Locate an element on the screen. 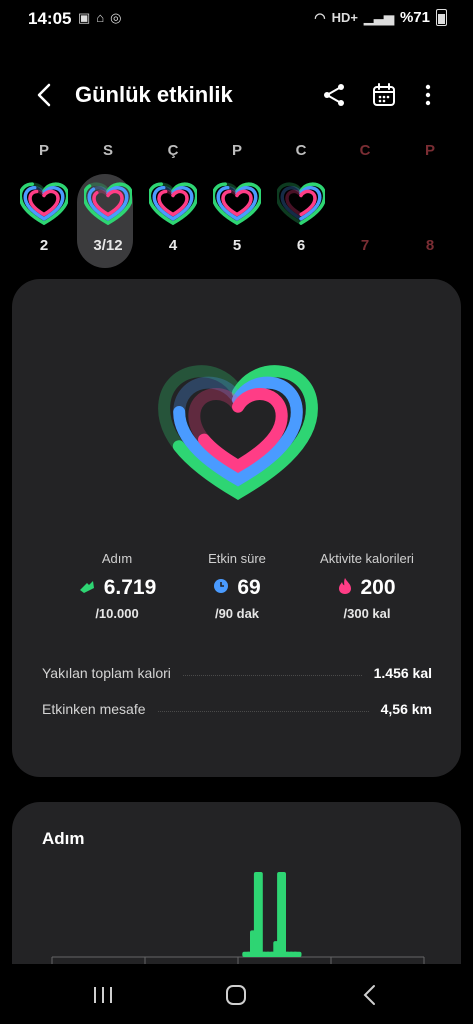 The height and width of the screenshot is (1024, 473). mosque-icon: ⌂ is located at coordinates (100, 17).